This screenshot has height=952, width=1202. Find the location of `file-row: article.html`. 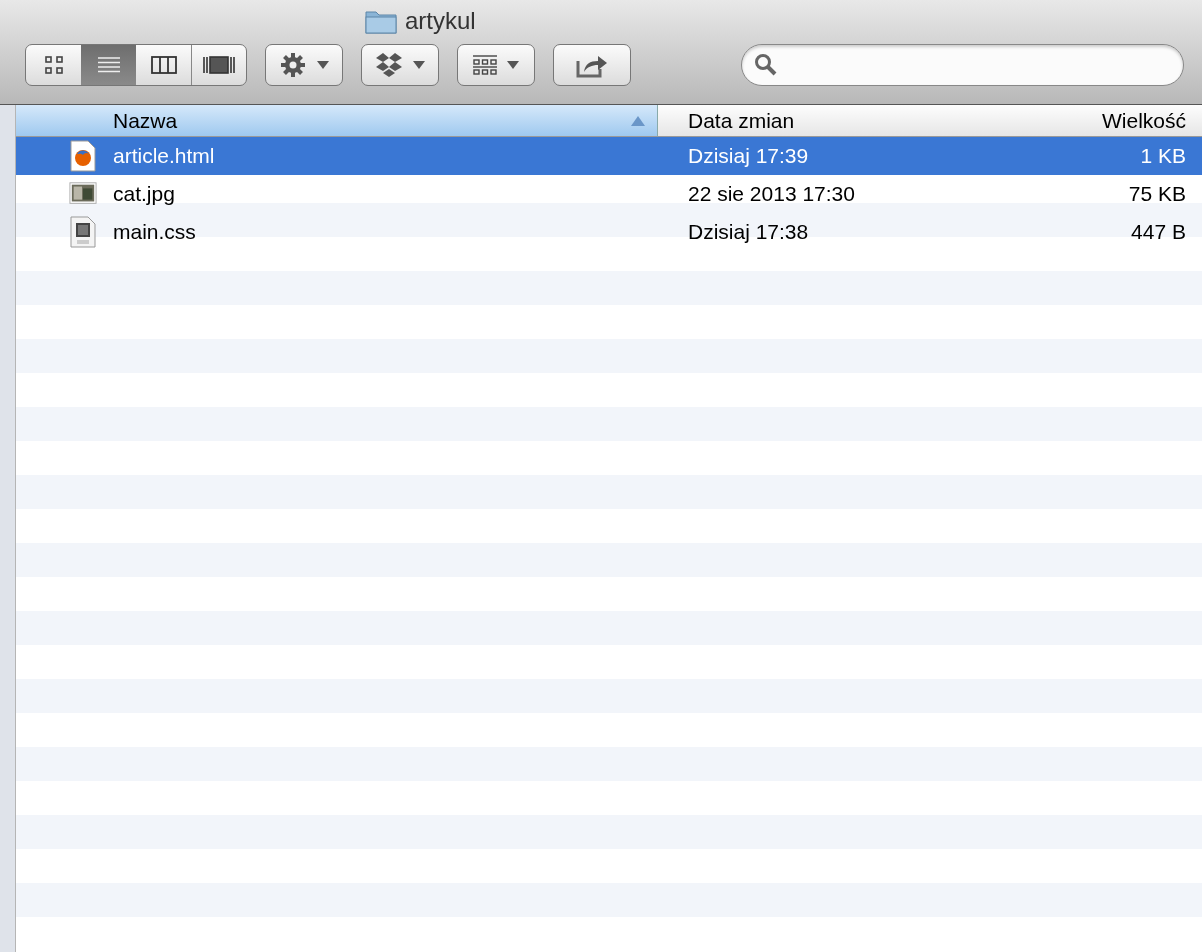

file-row: article.html is located at coordinates (337, 156).